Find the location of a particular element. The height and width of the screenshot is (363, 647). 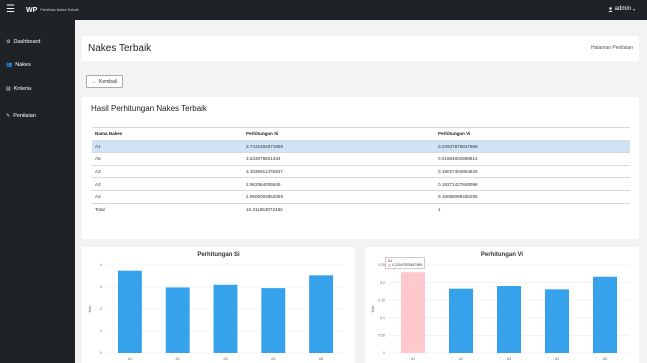

chart-tooltip: A1 0.22947875847969 is located at coordinates (405, 263).